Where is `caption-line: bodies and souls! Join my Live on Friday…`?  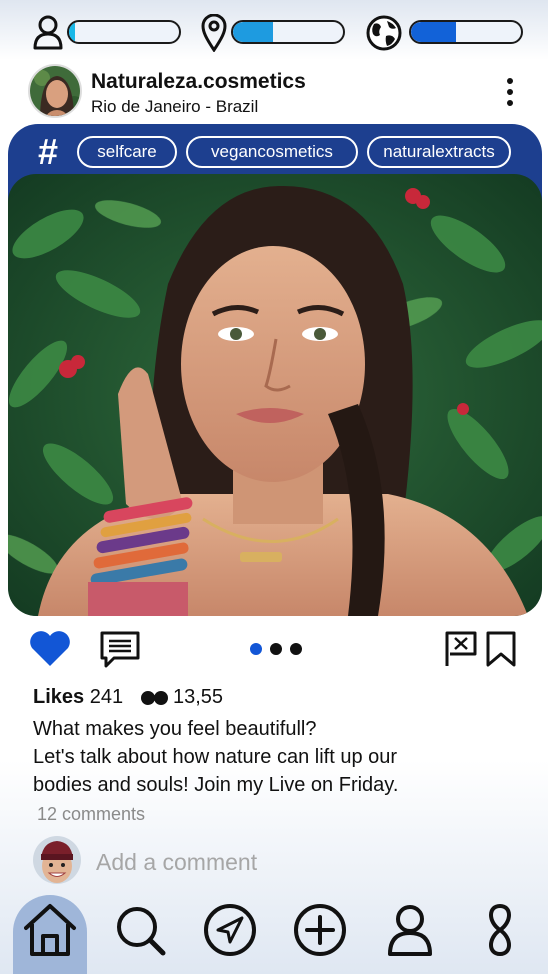
caption-line: bodies and souls! Join my Live on Friday… is located at coordinates (216, 785).